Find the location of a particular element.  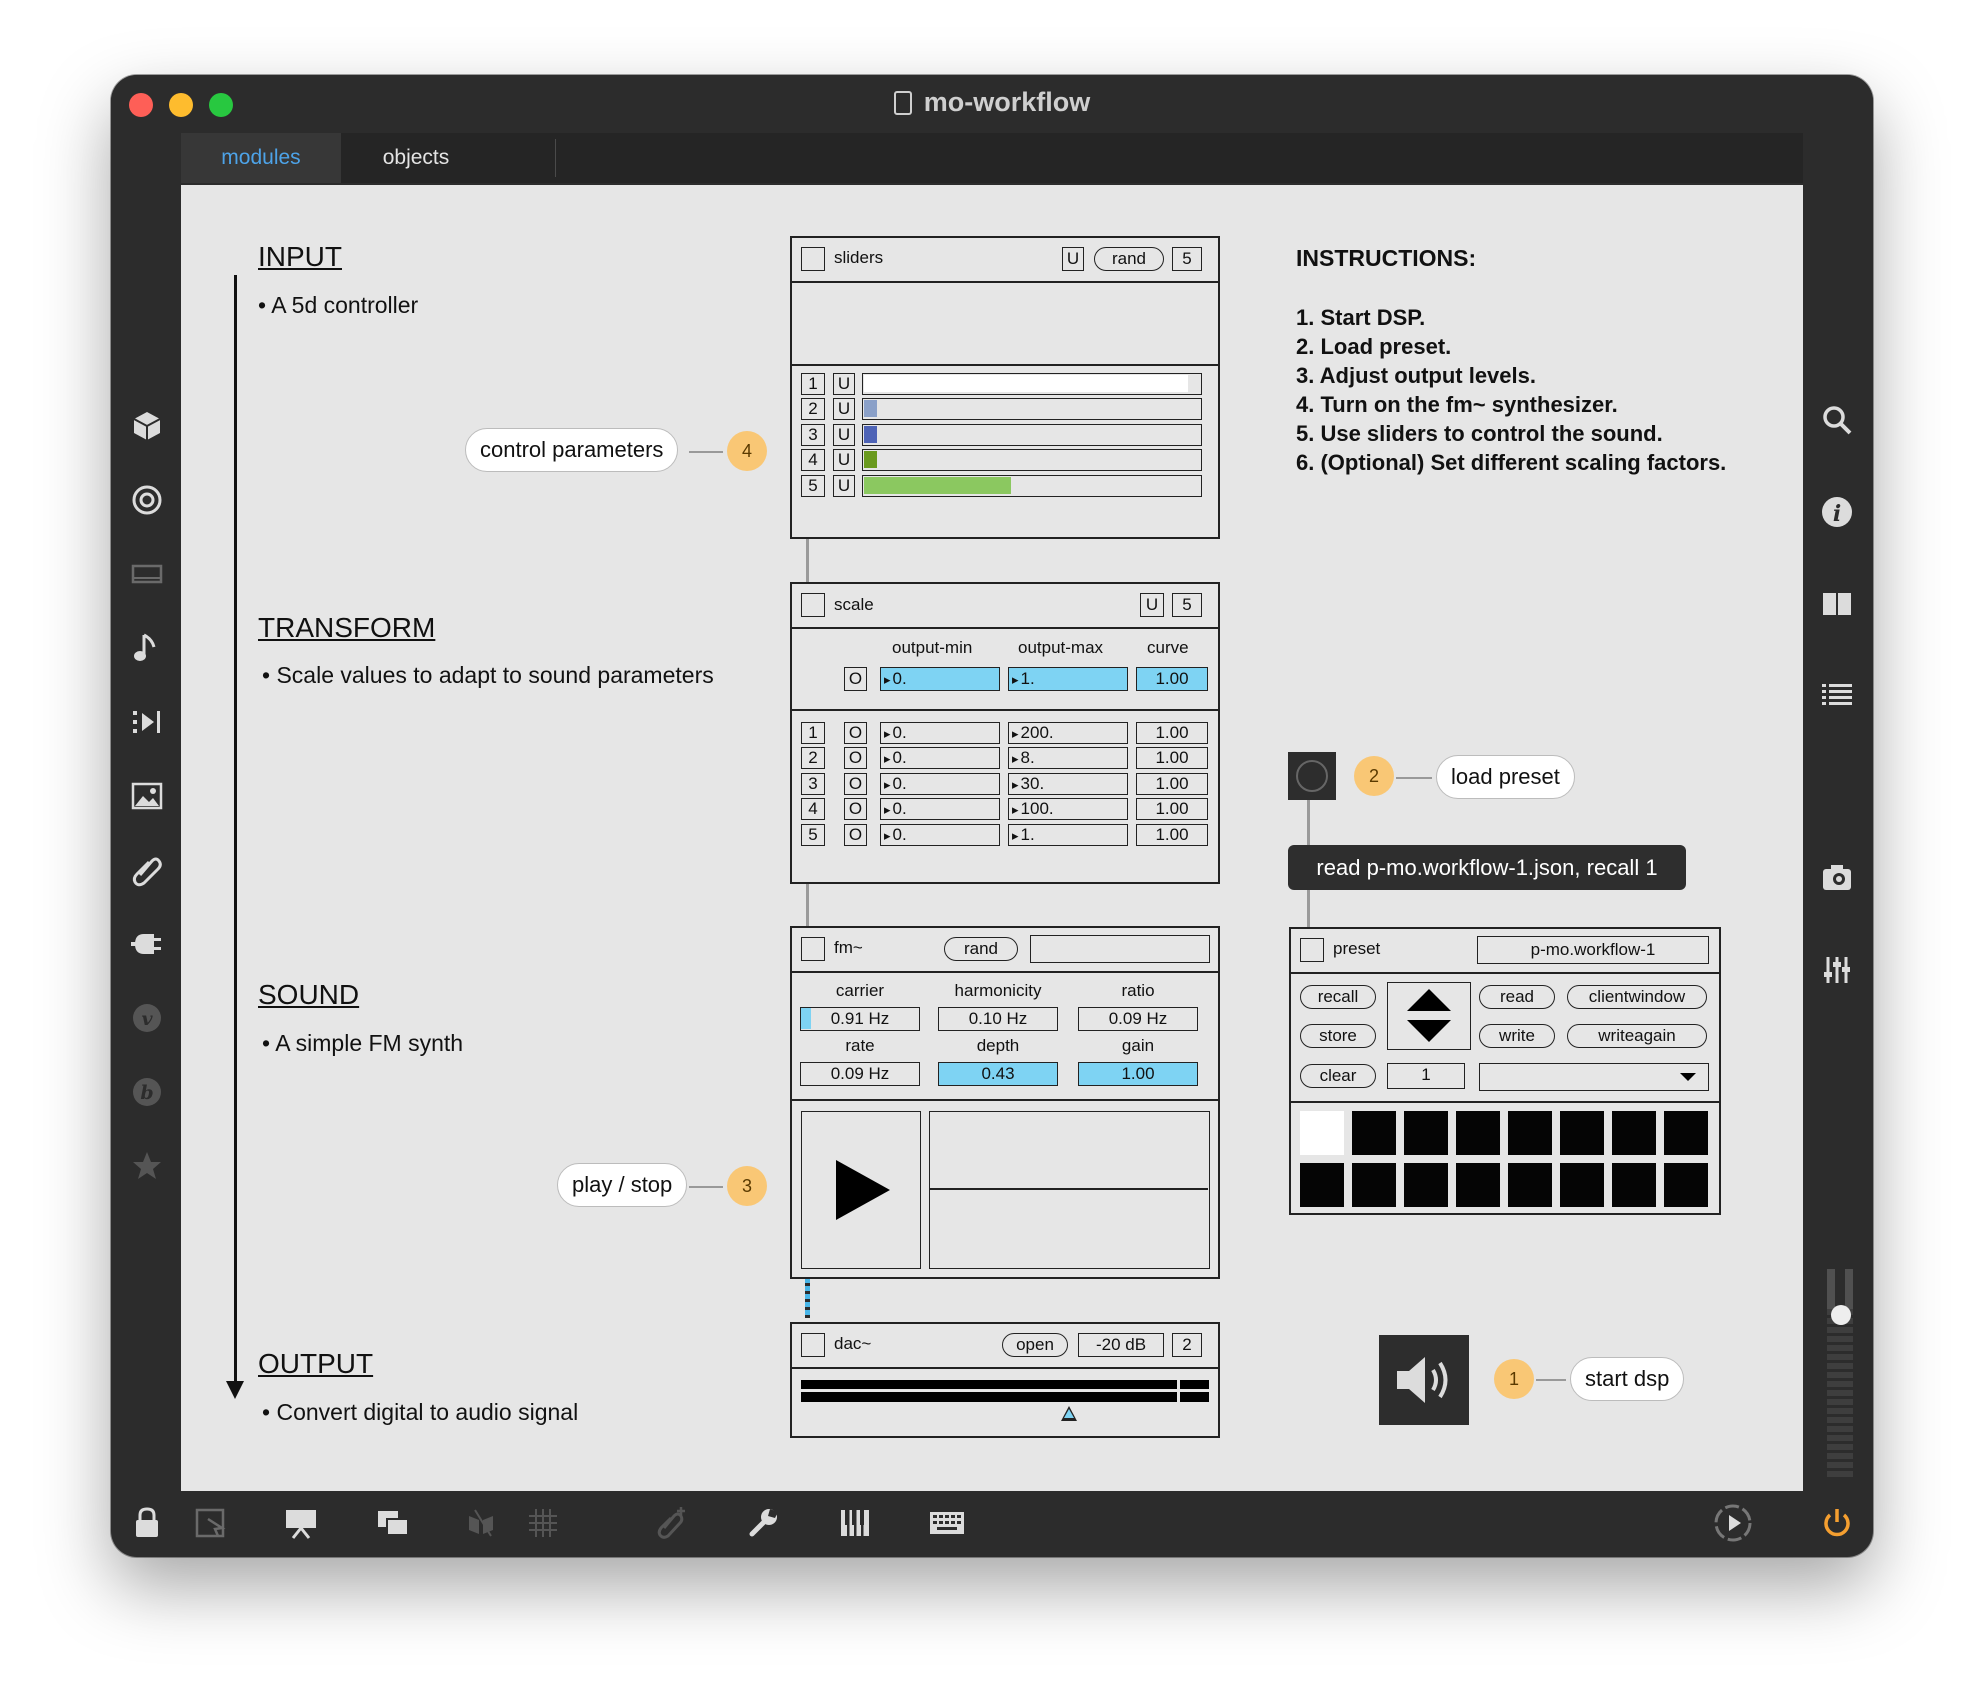

mixer-icon is located at coordinates (1837, 970).